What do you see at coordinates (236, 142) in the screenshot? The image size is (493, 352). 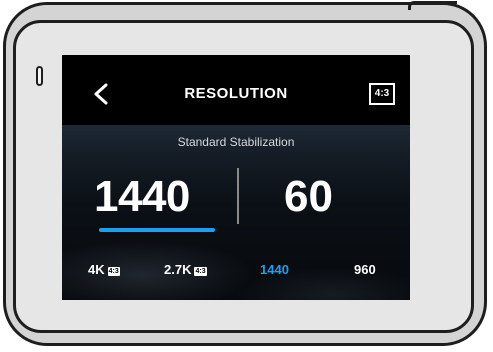 I see `stabilization-label: Standard Stabilization` at bounding box center [236, 142].